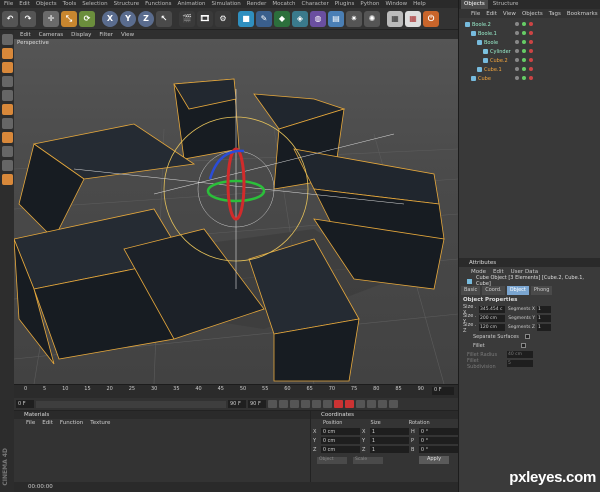 This screenshot has height=492, width=600. Describe the element at coordinates (345, 4) in the screenshot. I see `menu-item-plugins: Plugins` at that location.